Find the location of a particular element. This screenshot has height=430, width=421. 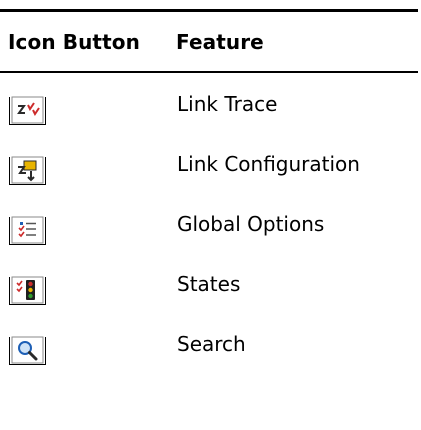

link-configuration-button is located at coordinates (28, 171).